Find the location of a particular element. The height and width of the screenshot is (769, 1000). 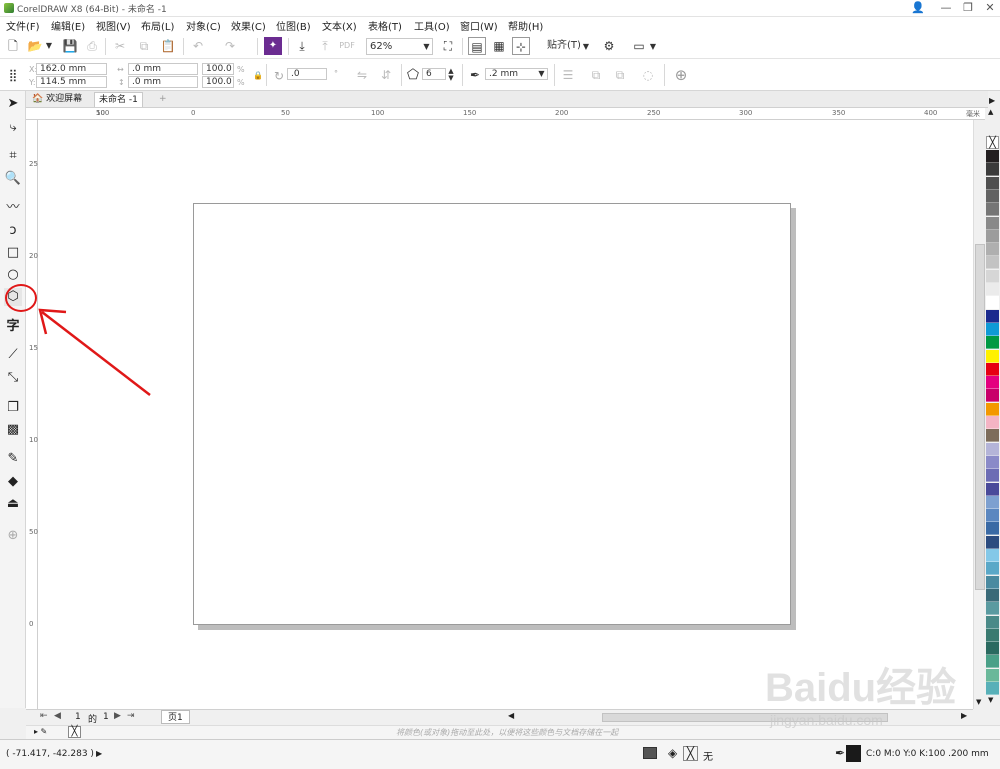

object-origin-icon: ⣿ is located at coordinates (13, 75).